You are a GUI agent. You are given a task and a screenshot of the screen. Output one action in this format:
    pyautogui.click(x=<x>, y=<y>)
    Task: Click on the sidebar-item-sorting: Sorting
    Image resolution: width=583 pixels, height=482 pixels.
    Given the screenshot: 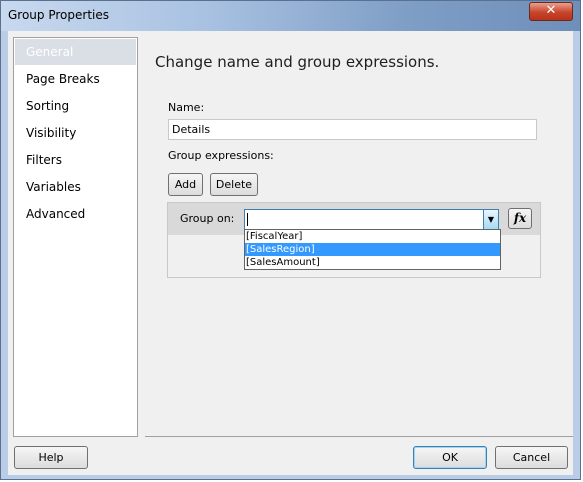 What is the action you would take?
    pyautogui.click(x=75, y=106)
    